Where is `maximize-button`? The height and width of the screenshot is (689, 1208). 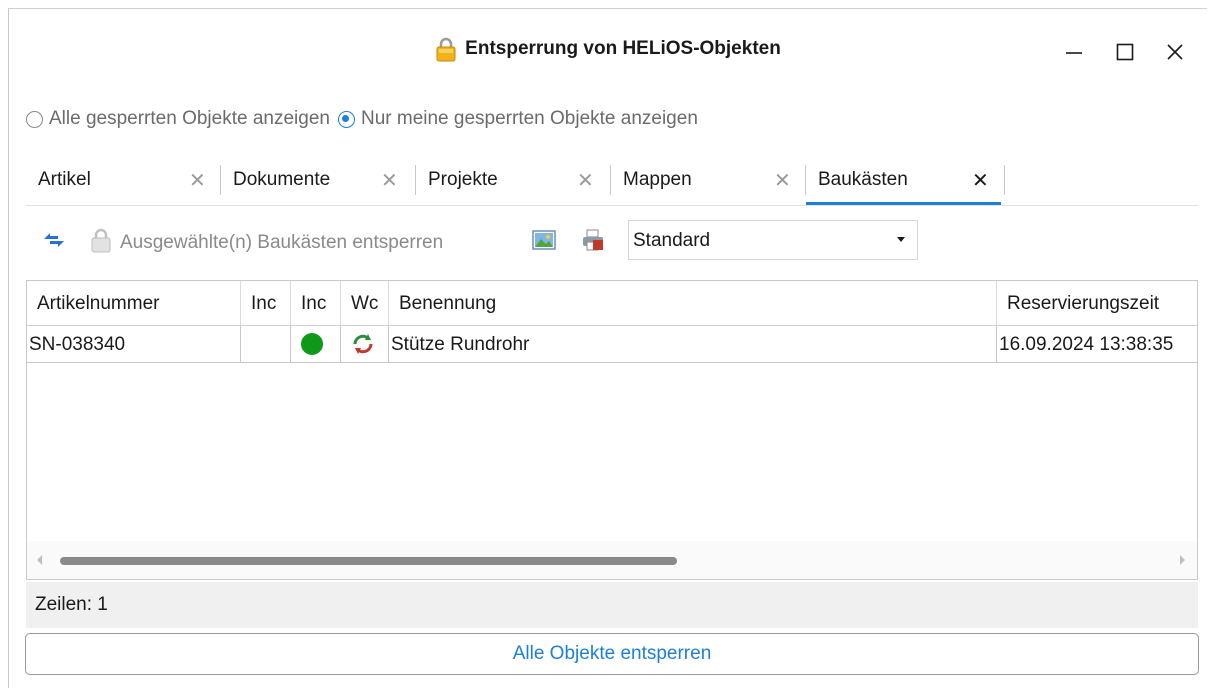 maximize-button is located at coordinates (1125, 52).